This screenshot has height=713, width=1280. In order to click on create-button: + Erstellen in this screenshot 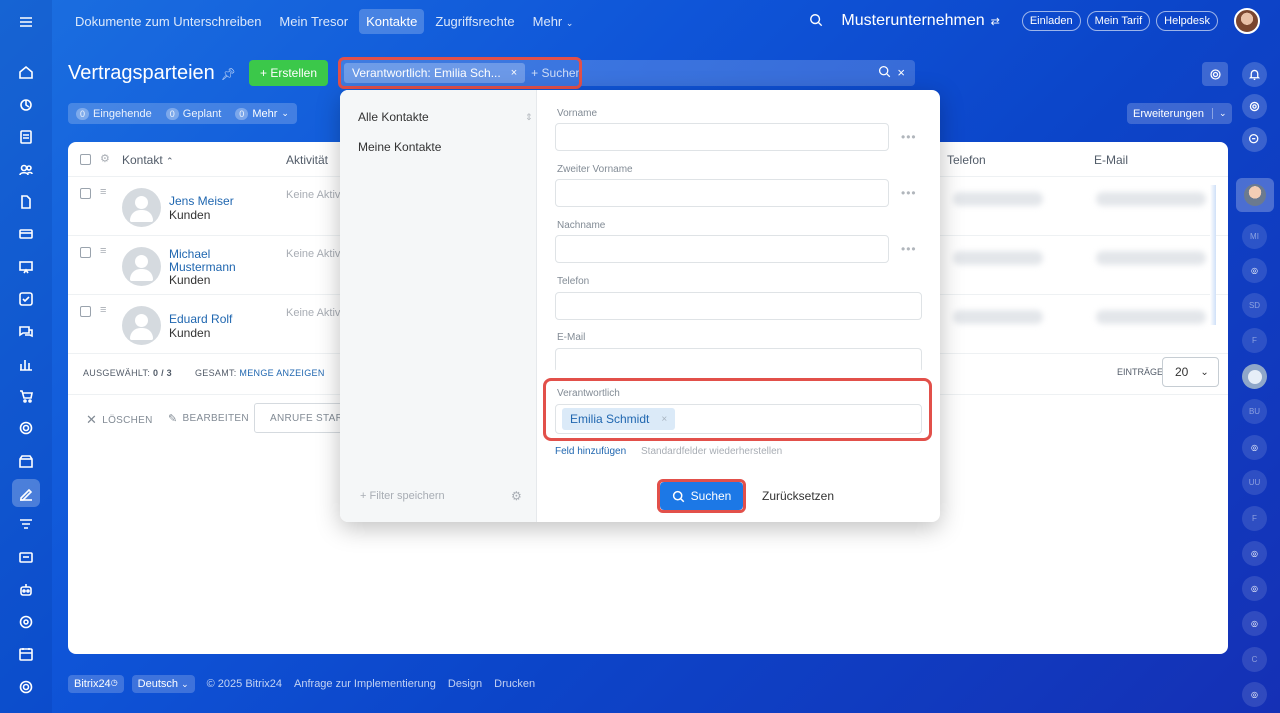, I will do `click(289, 73)`.